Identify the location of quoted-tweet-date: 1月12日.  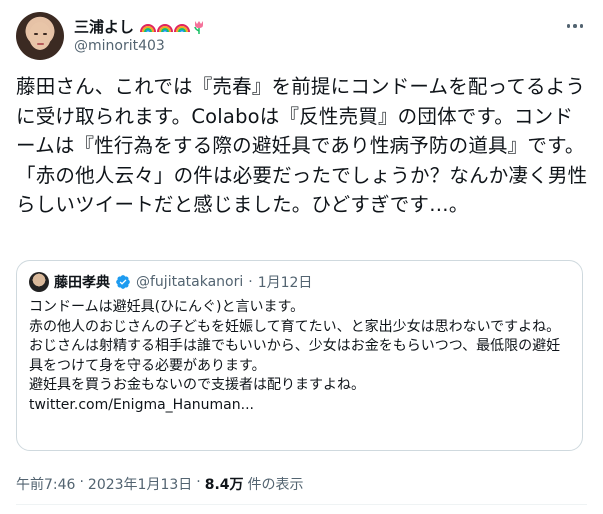
(285, 282).